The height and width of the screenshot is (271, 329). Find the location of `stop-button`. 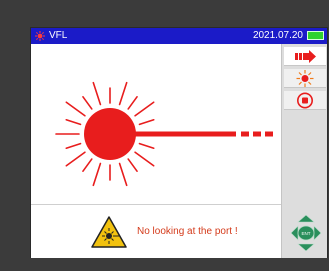

stop-button is located at coordinates (305, 100).